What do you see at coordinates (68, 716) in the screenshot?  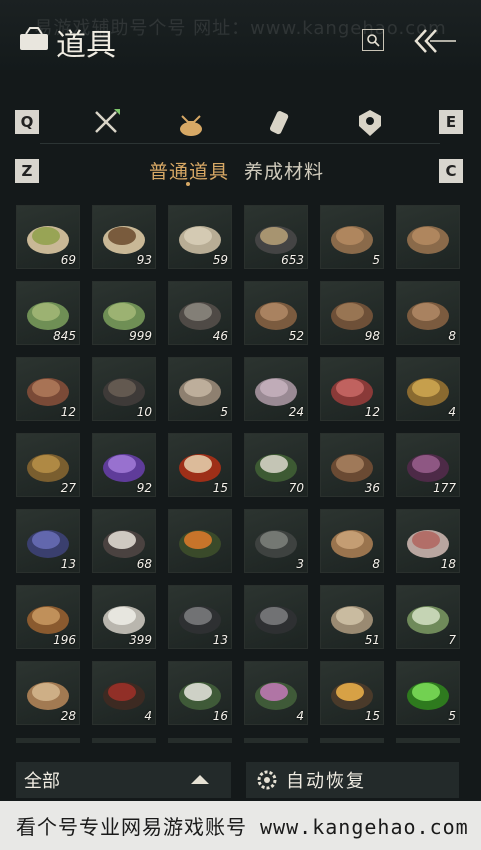 I see `item-quantity: 28` at bounding box center [68, 716].